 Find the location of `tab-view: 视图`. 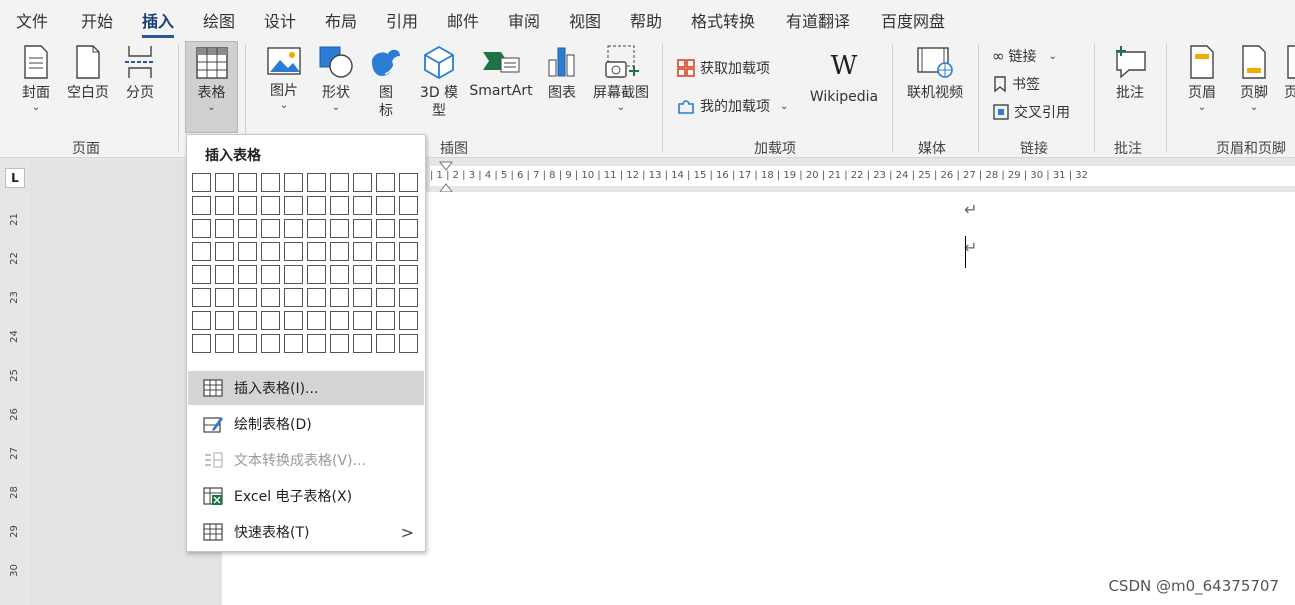

tab-view: 视图 is located at coordinates (585, 20).